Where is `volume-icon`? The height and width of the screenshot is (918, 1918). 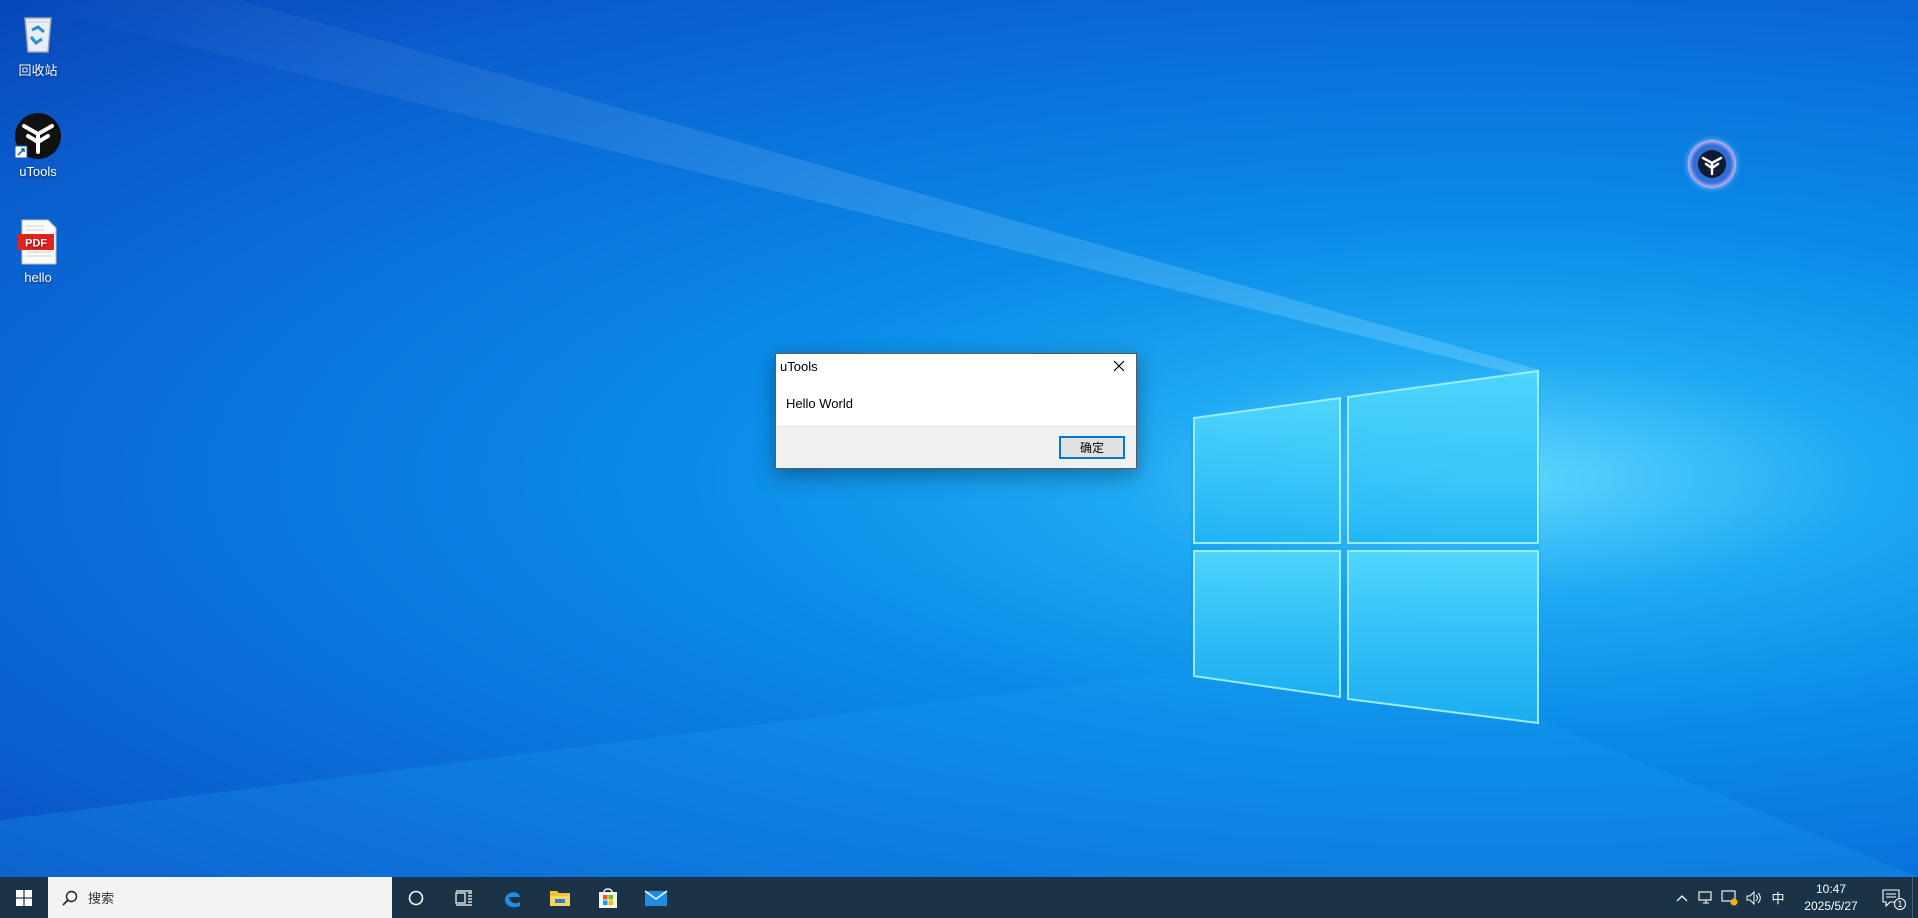 volume-icon is located at coordinates (1753, 897).